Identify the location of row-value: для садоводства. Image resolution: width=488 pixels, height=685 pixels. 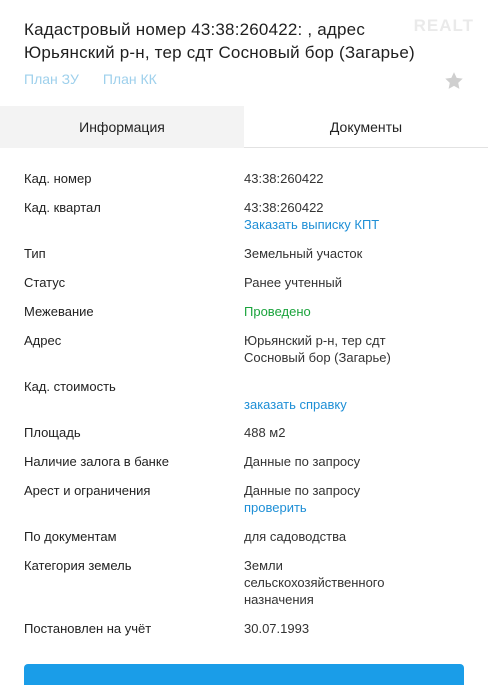
(295, 536).